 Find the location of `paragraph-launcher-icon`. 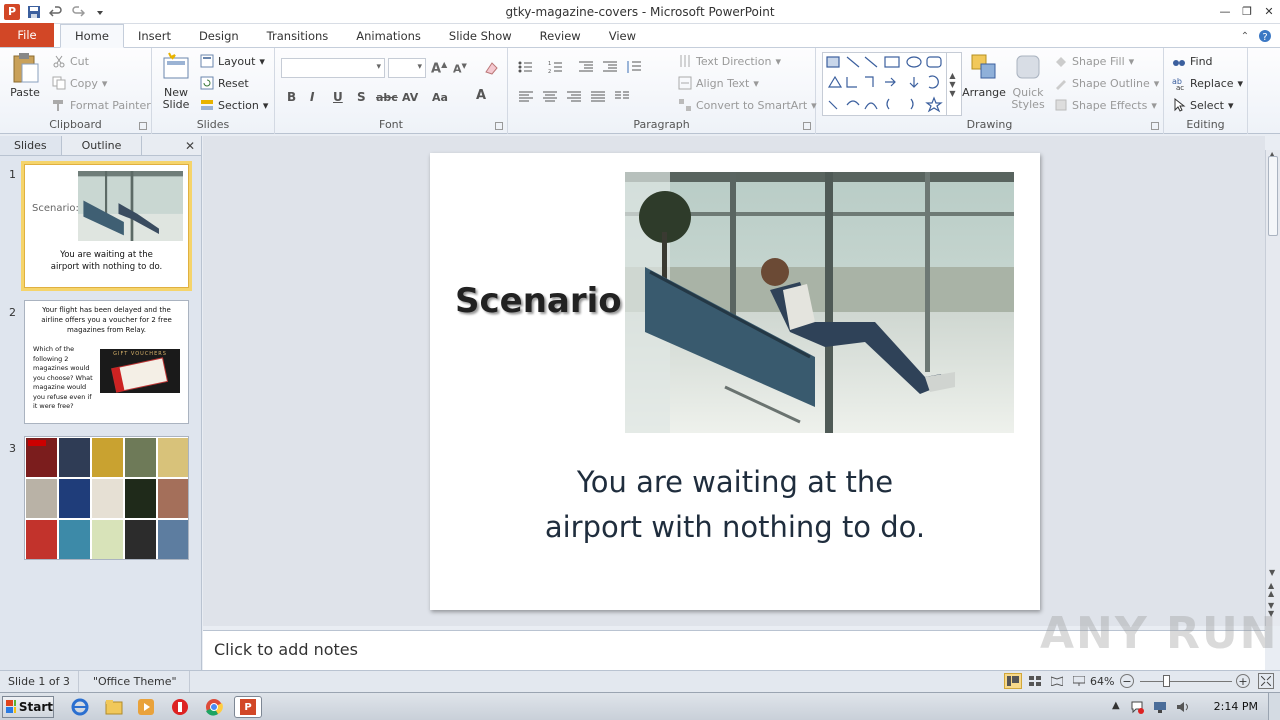

paragraph-launcher-icon is located at coordinates (807, 126).